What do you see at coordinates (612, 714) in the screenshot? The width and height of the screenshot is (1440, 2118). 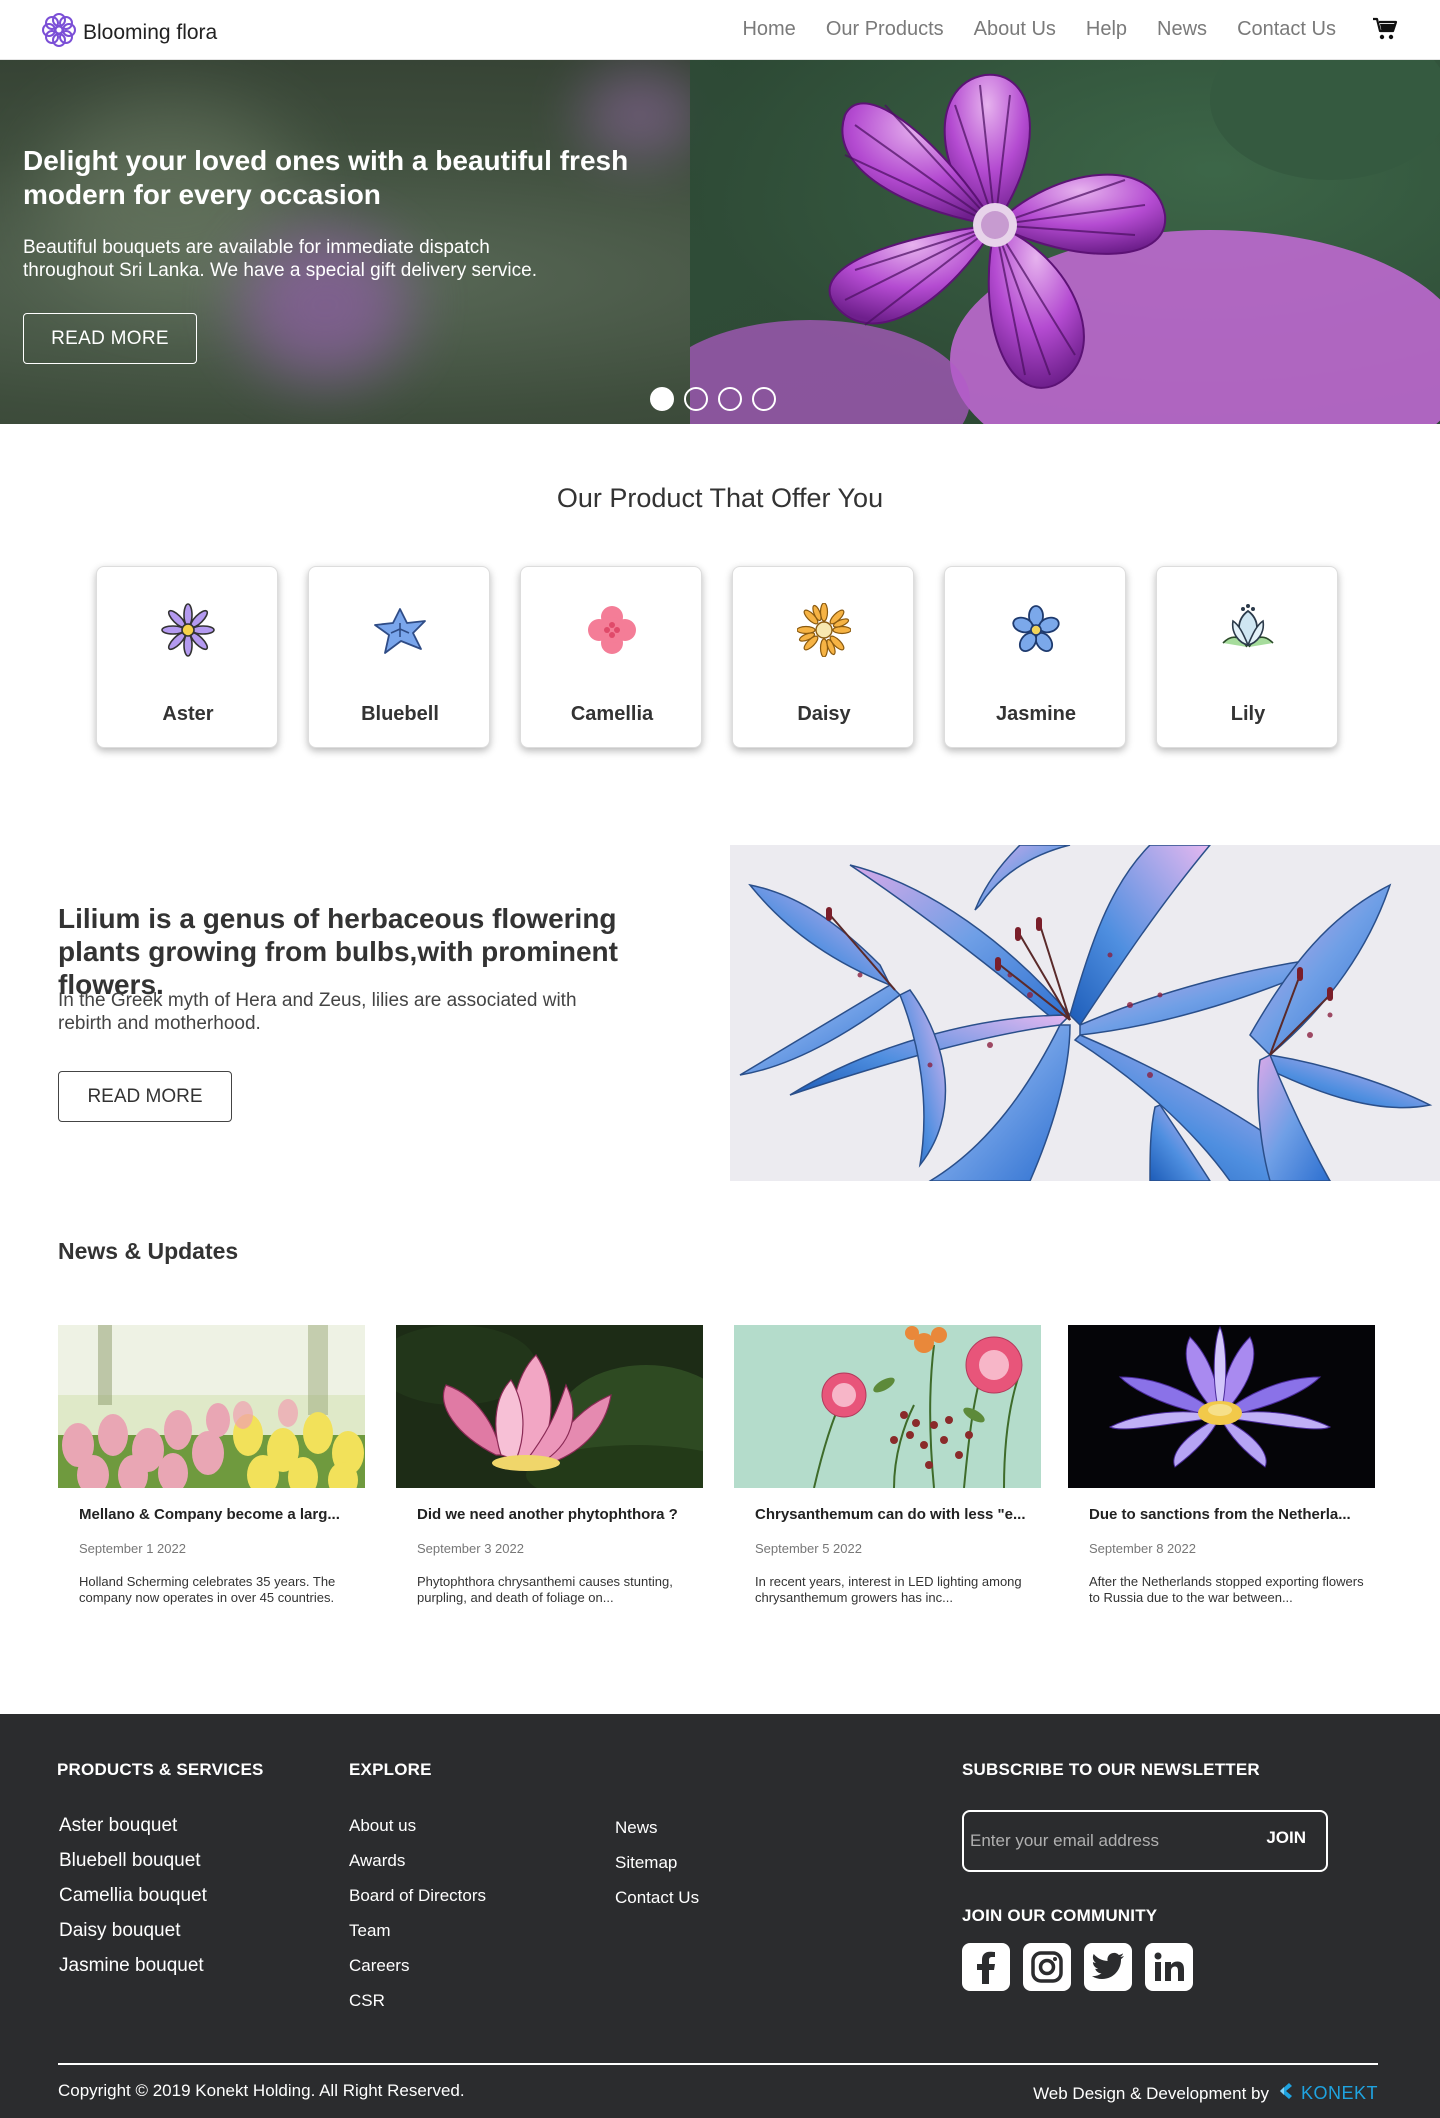 I see `product-label: Camellia` at bounding box center [612, 714].